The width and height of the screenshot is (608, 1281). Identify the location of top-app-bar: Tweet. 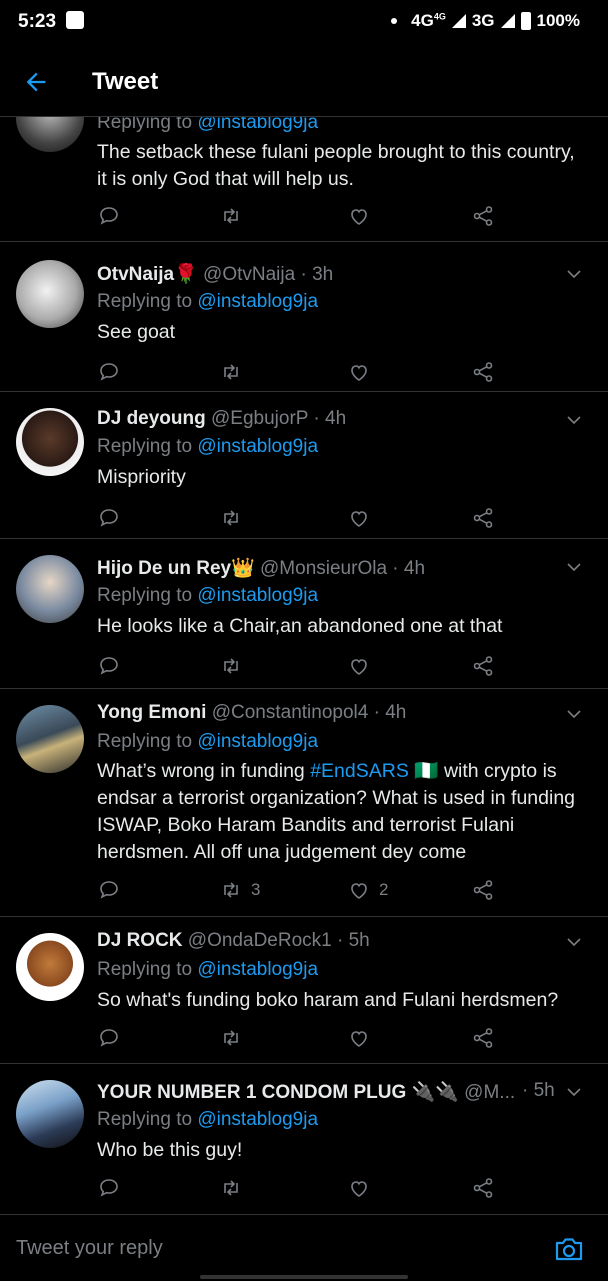
(304, 80).